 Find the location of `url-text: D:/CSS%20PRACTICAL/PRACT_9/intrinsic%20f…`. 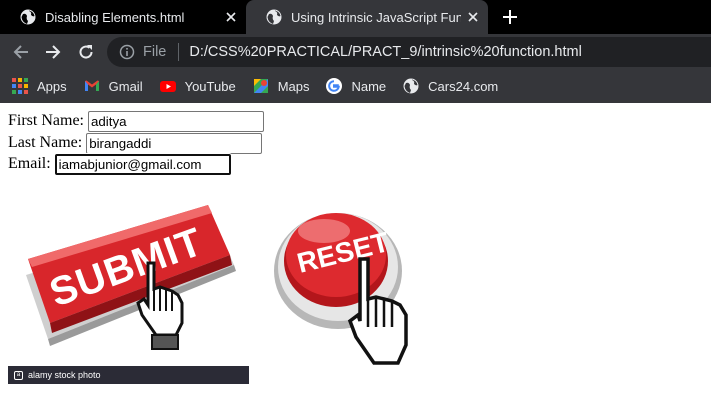

url-text: D:/CSS%20PRACTICAL/PRACT_9/intrinsic%20f… is located at coordinates (385, 52).